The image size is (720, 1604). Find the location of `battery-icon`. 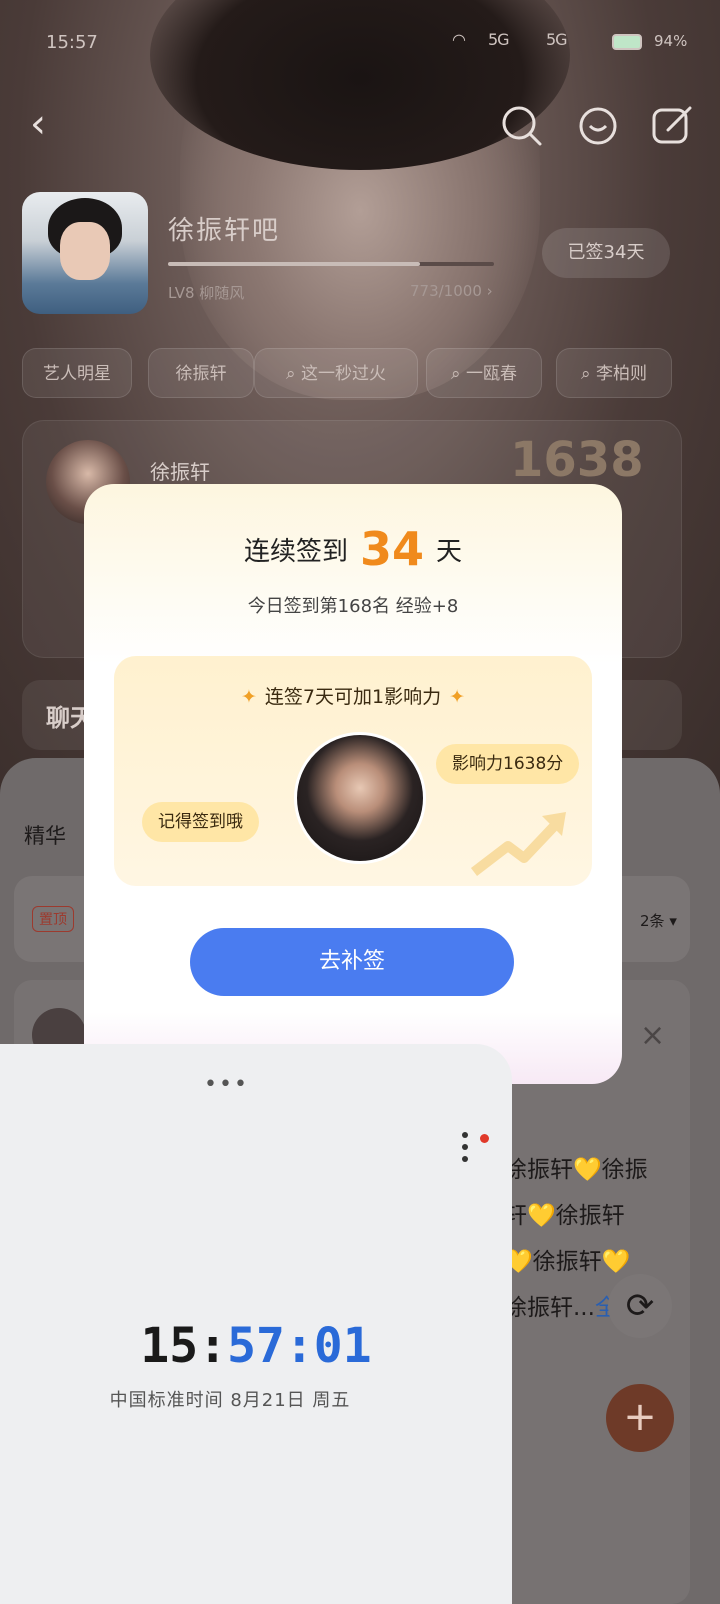

battery-icon is located at coordinates (627, 42).